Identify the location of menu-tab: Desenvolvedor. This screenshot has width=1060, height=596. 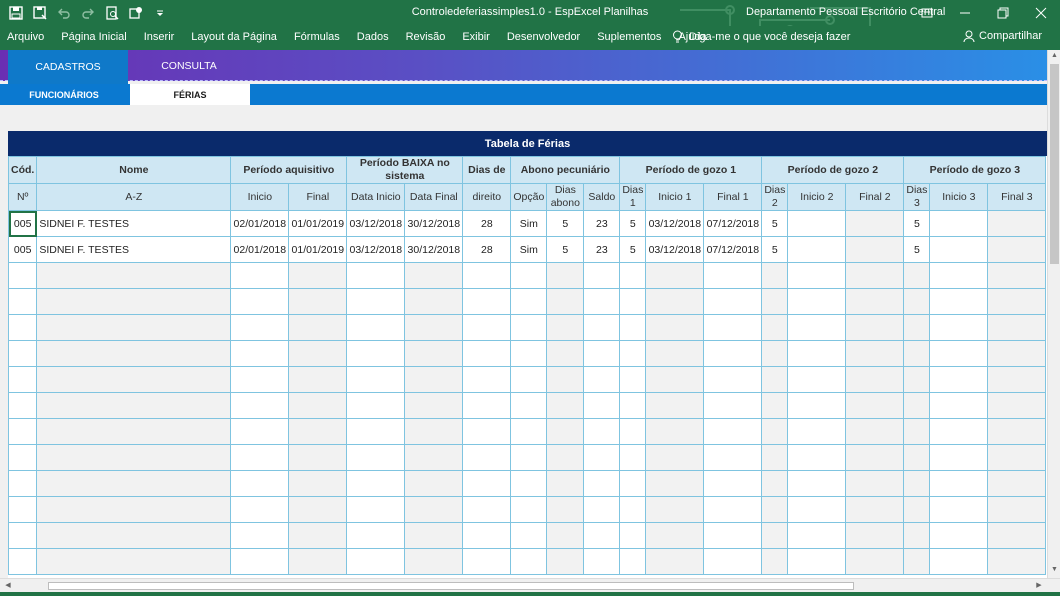
(545, 37).